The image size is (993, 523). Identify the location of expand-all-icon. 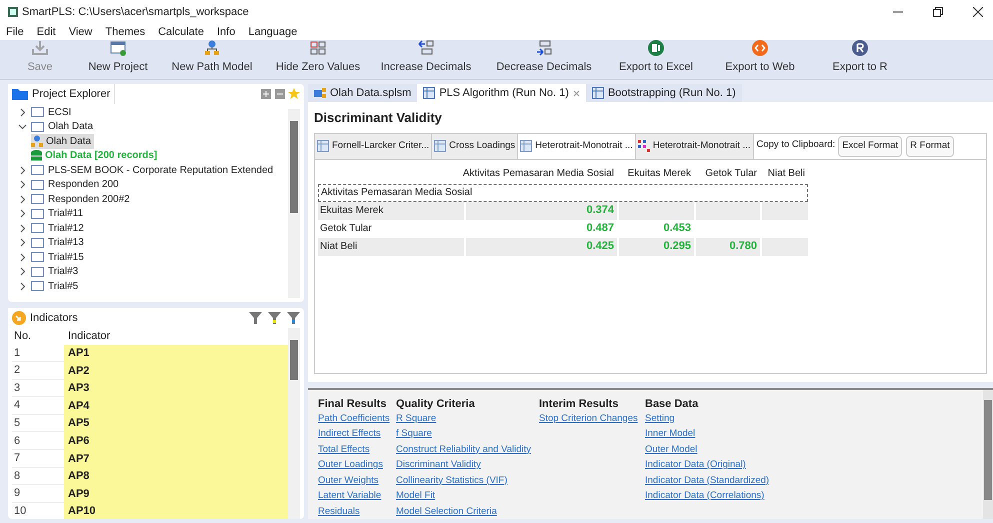
(266, 94).